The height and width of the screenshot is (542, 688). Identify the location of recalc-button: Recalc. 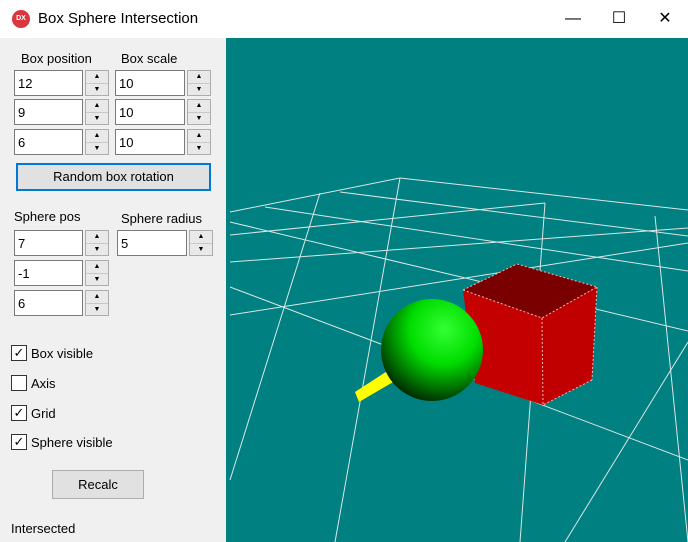
(98, 484).